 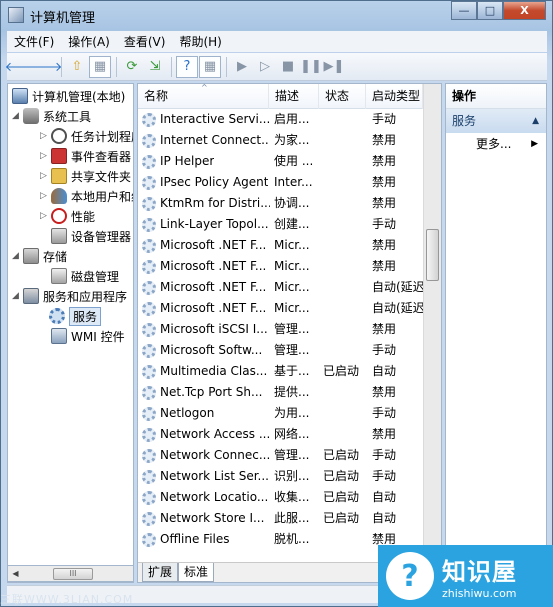 I want to click on tree-item-storage: ◢ 存储, so click(x=38, y=256).